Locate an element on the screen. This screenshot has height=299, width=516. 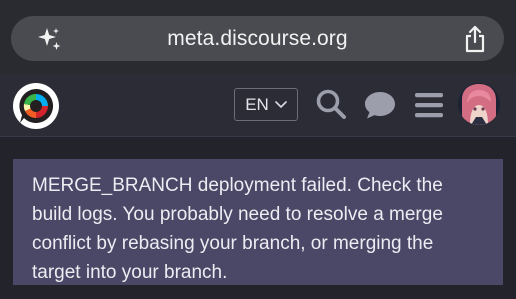
address-bar: meta.discourse.org is located at coordinates (257, 38).